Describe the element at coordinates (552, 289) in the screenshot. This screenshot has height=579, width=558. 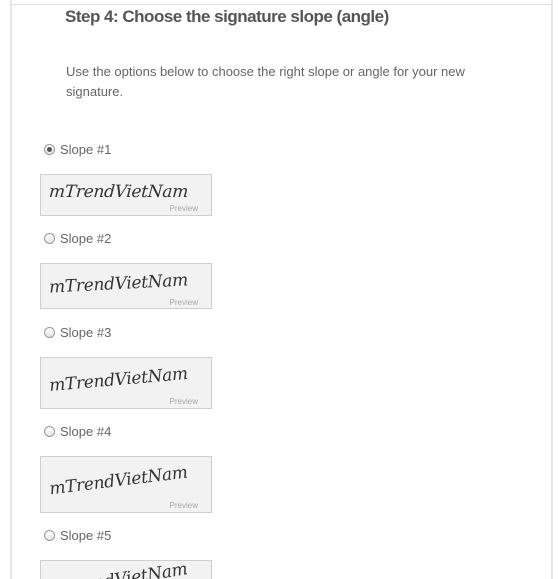
I see `right-border` at that location.